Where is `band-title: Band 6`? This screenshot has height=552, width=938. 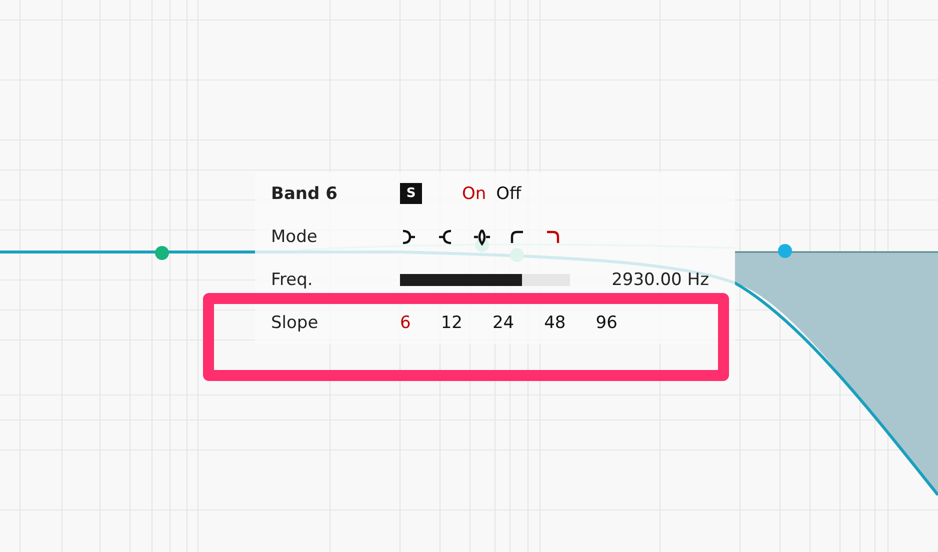
band-title: Band 6 is located at coordinates (304, 194).